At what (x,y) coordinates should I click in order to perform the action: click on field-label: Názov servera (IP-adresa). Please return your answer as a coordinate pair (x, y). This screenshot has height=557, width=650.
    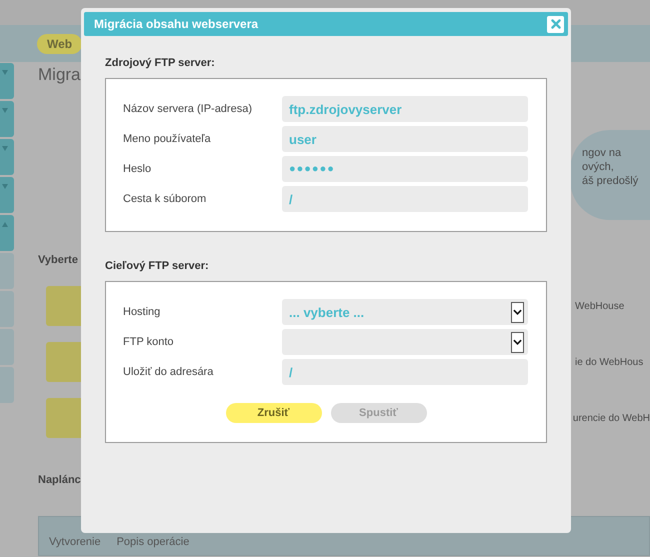
    Looking at the image, I should click on (188, 109).